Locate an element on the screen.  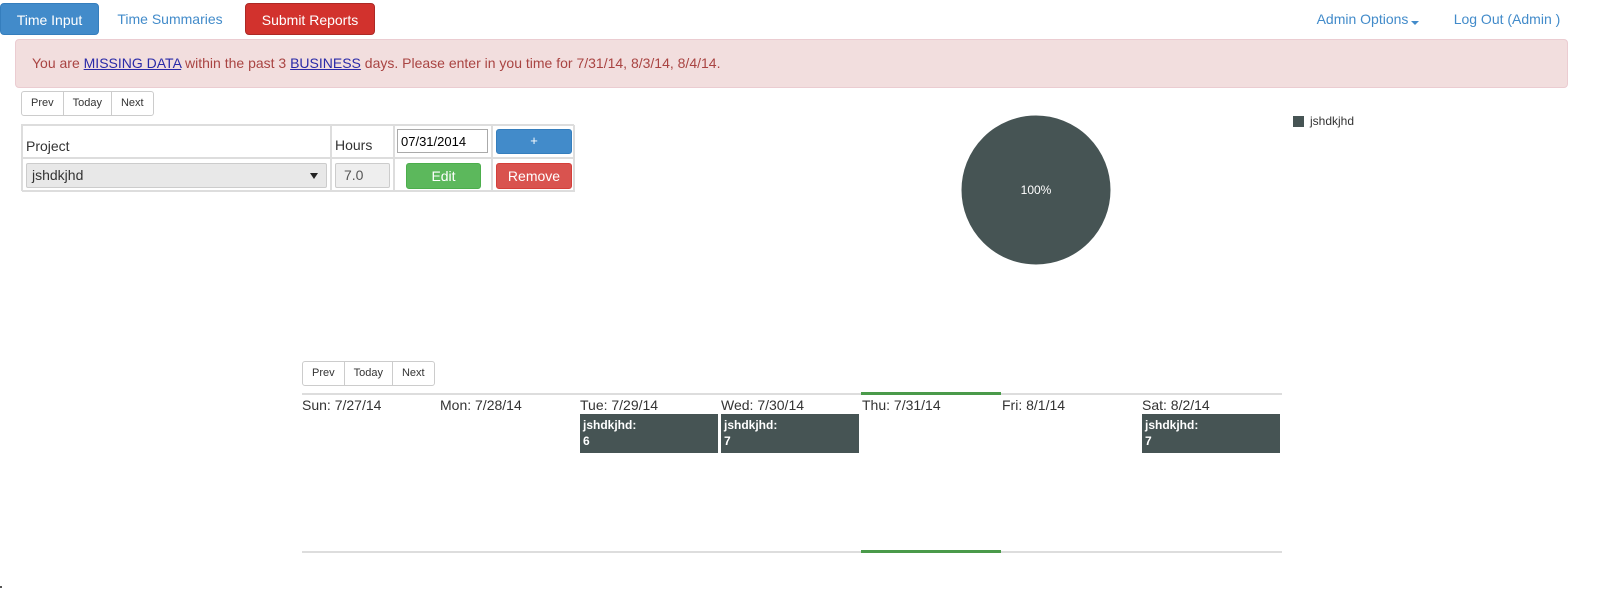
date-input is located at coordinates (442, 141).